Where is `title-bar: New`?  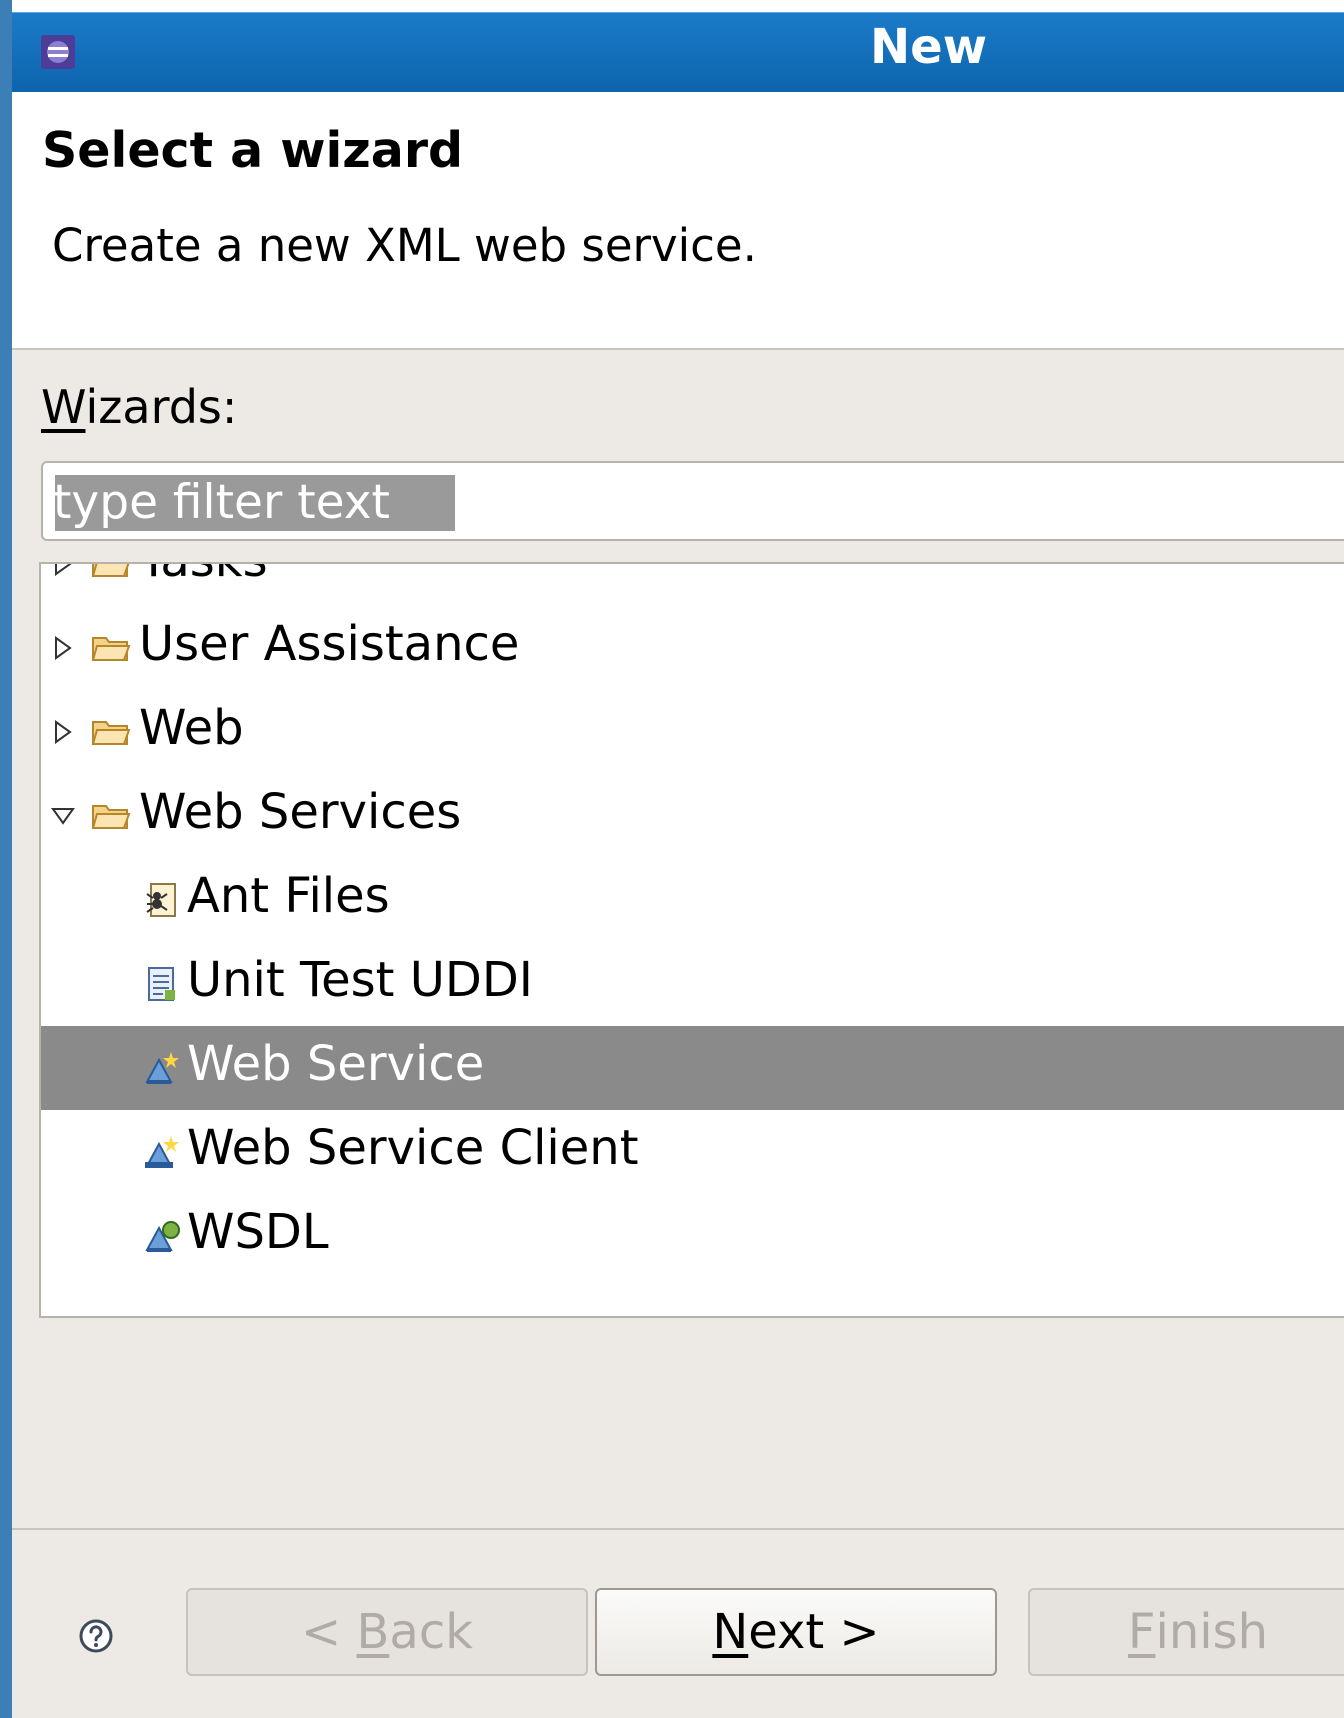 title-bar: New is located at coordinates (678, 52).